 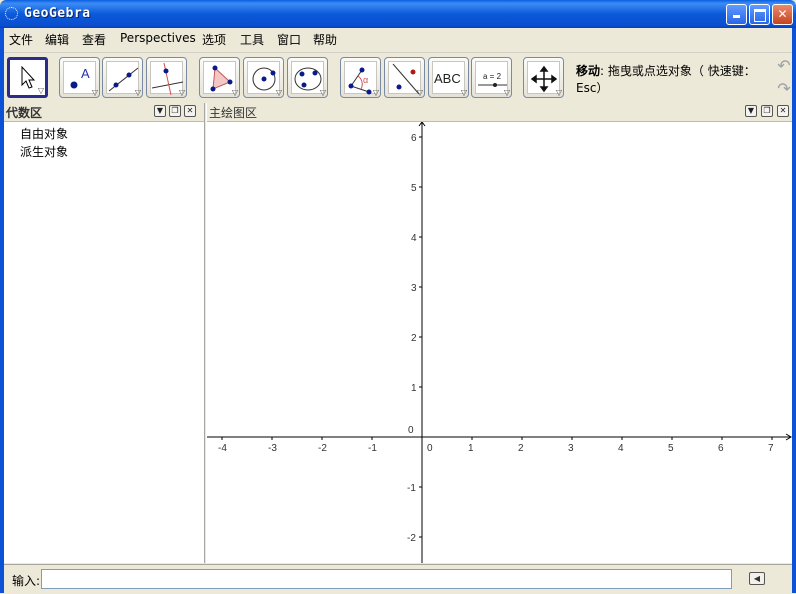 I want to click on menu-perspectives: Perspectives, so click(x=158, y=38).